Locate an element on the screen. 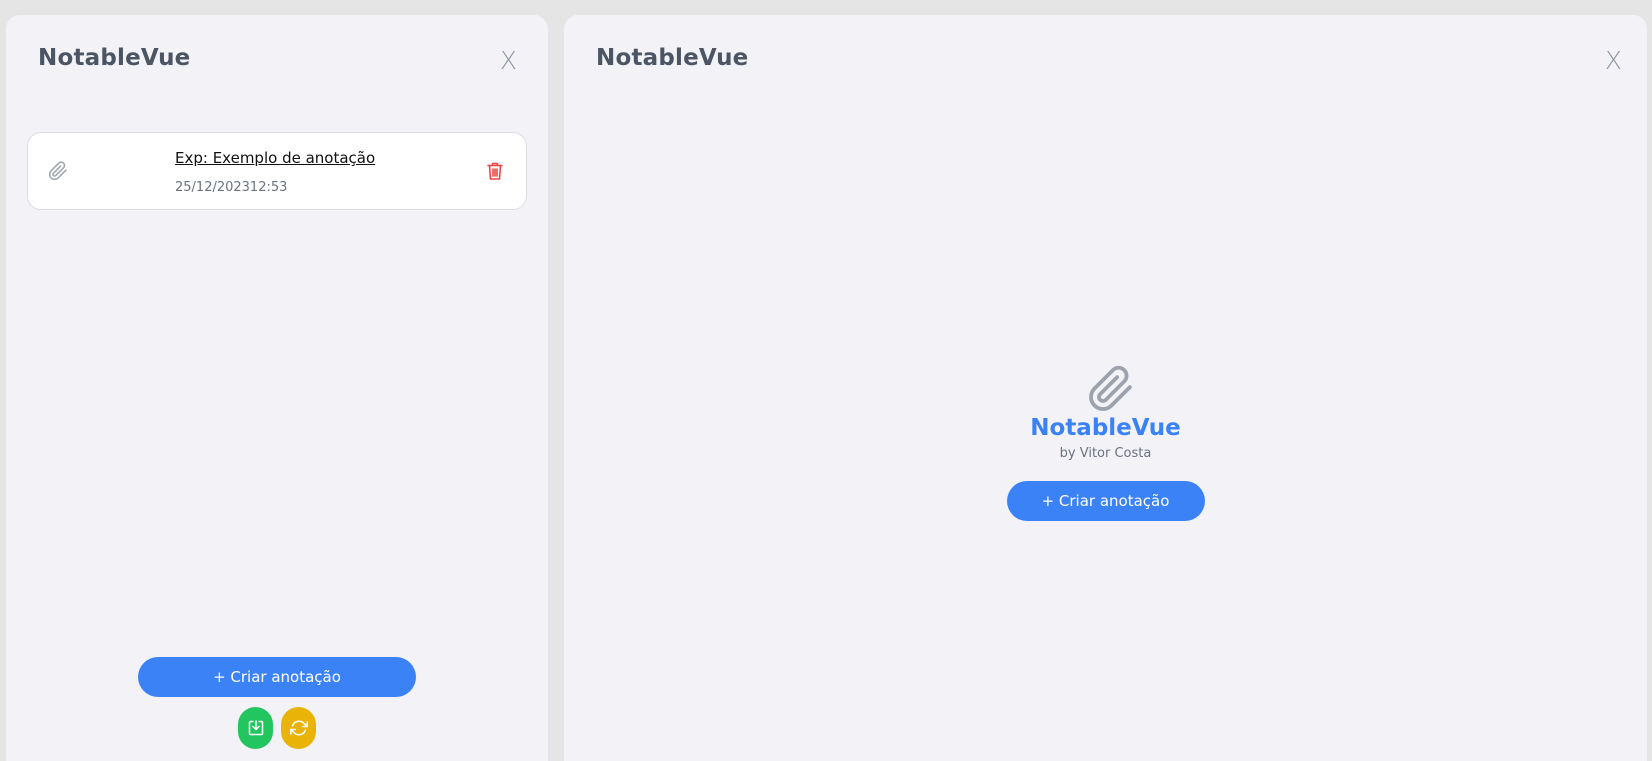 This screenshot has width=1652, height=761. refresh-icon is located at coordinates (298, 728).